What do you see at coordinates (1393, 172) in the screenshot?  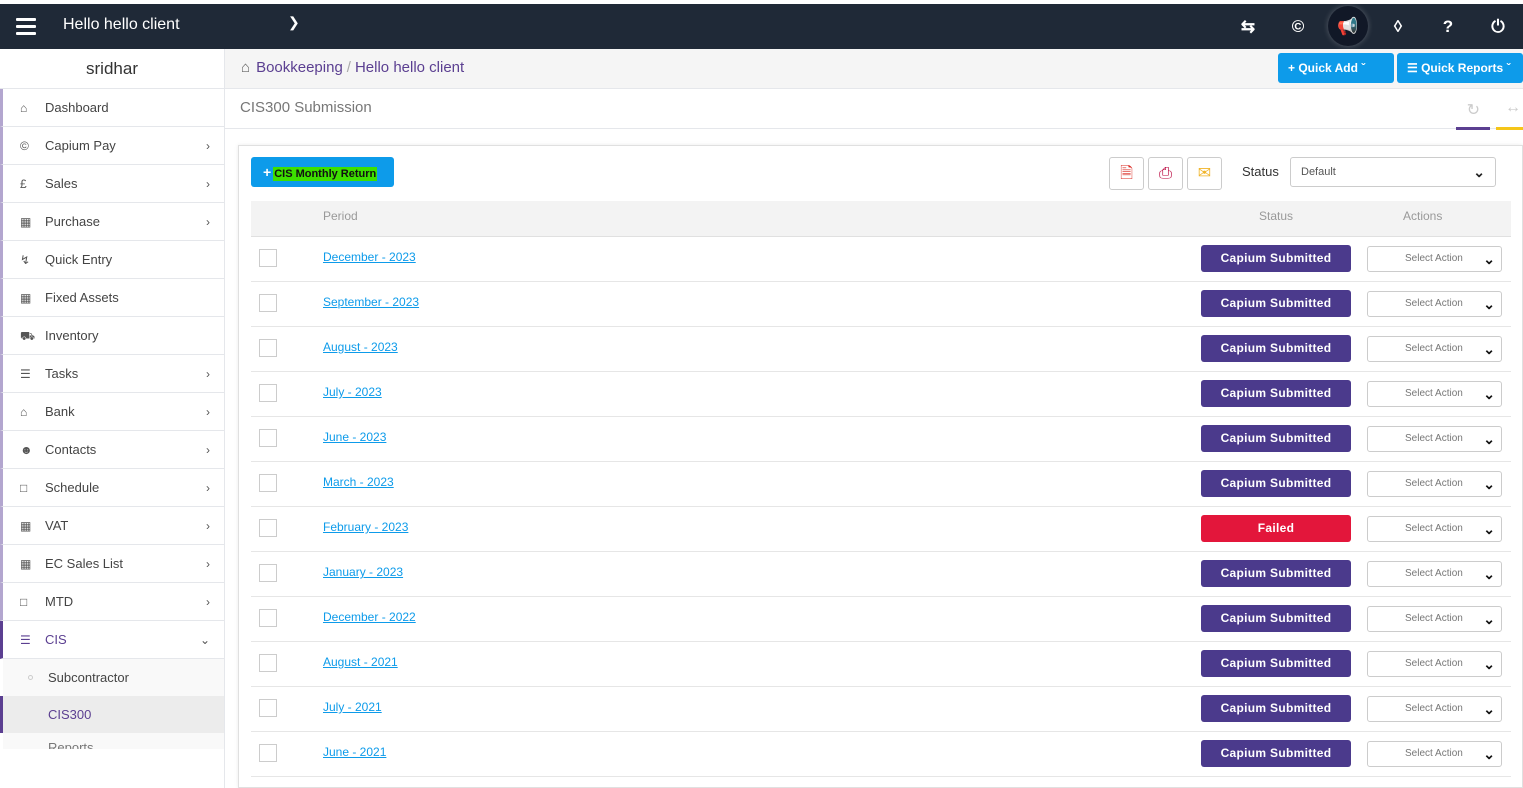 I see `status-filter-select: Default ⌄` at bounding box center [1393, 172].